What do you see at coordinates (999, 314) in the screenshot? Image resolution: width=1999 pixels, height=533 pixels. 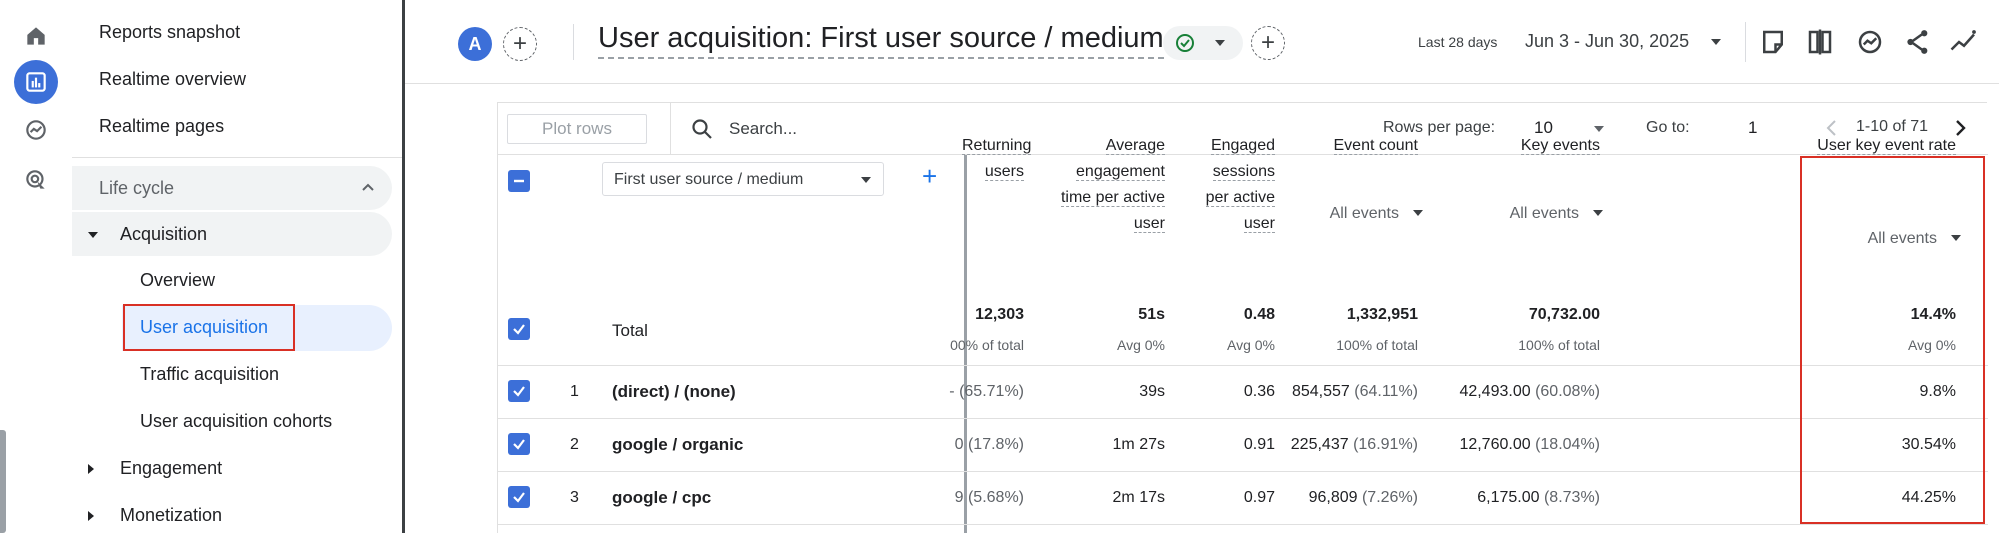 I see `total-value-returning-users: 12,303` at bounding box center [999, 314].